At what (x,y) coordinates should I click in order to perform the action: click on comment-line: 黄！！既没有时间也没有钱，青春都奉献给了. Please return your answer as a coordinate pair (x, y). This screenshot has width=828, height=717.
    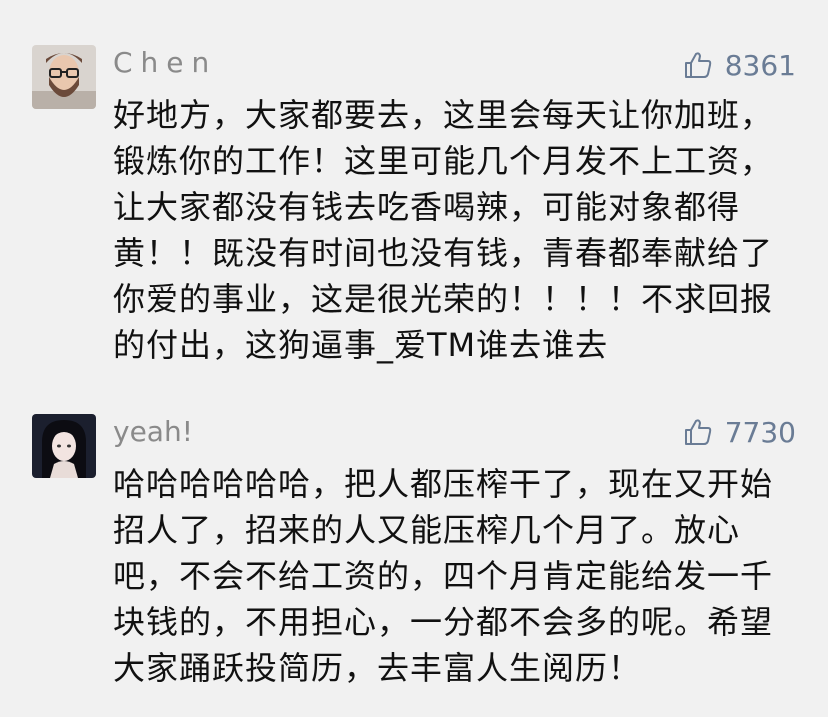
    Looking at the image, I should click on (443, 253).